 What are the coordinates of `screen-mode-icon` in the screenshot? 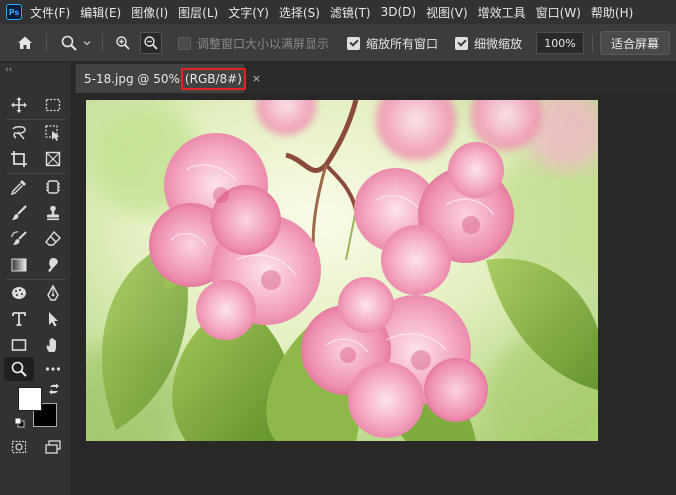 It's located at (53, 447).